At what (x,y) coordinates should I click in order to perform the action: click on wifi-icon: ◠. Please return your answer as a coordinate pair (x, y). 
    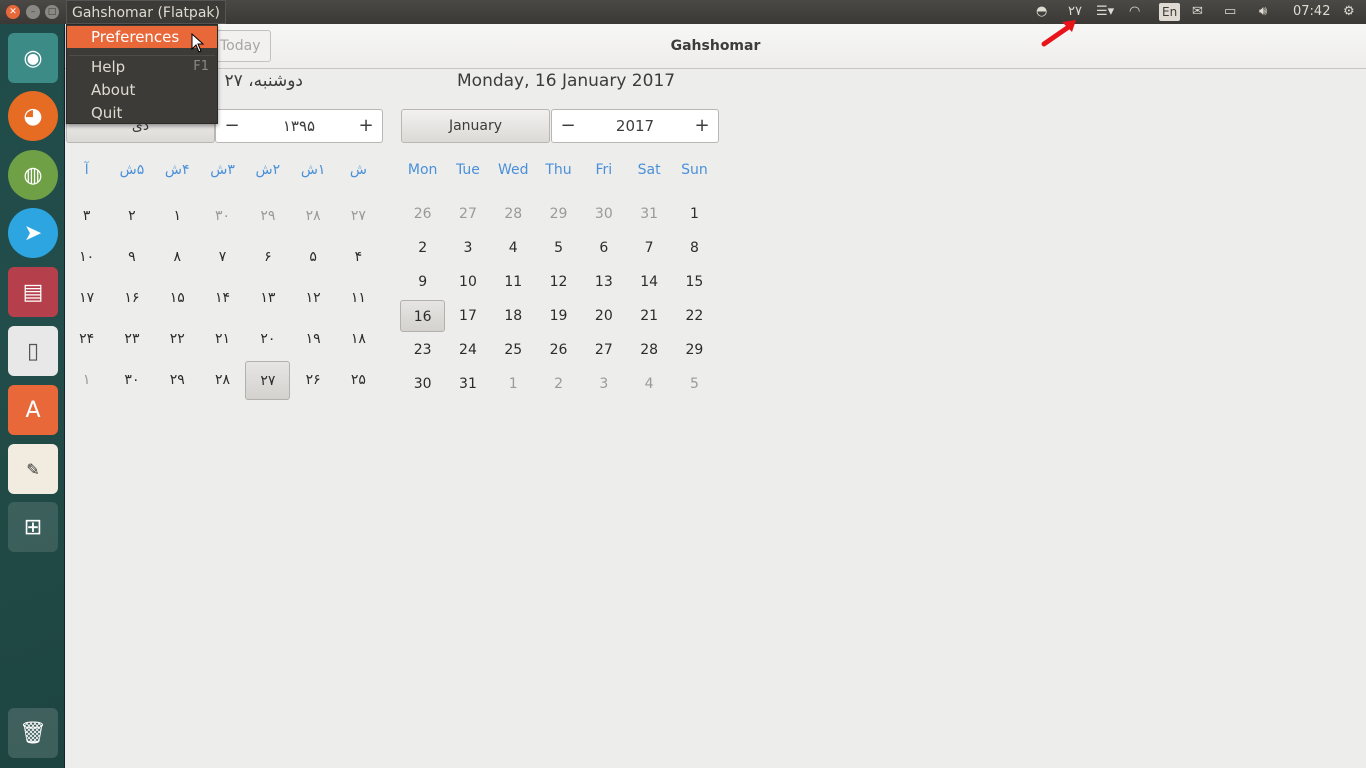
    Looking at the image, I should click on (1134, 12).